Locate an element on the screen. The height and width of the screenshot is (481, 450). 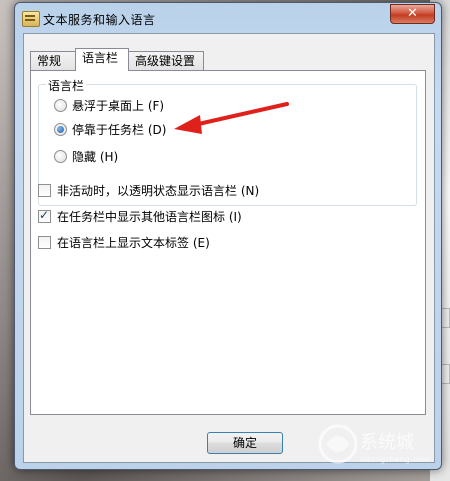
tab-advanced-key-settings: 高级键设置 is located at coordinates (166, 60).